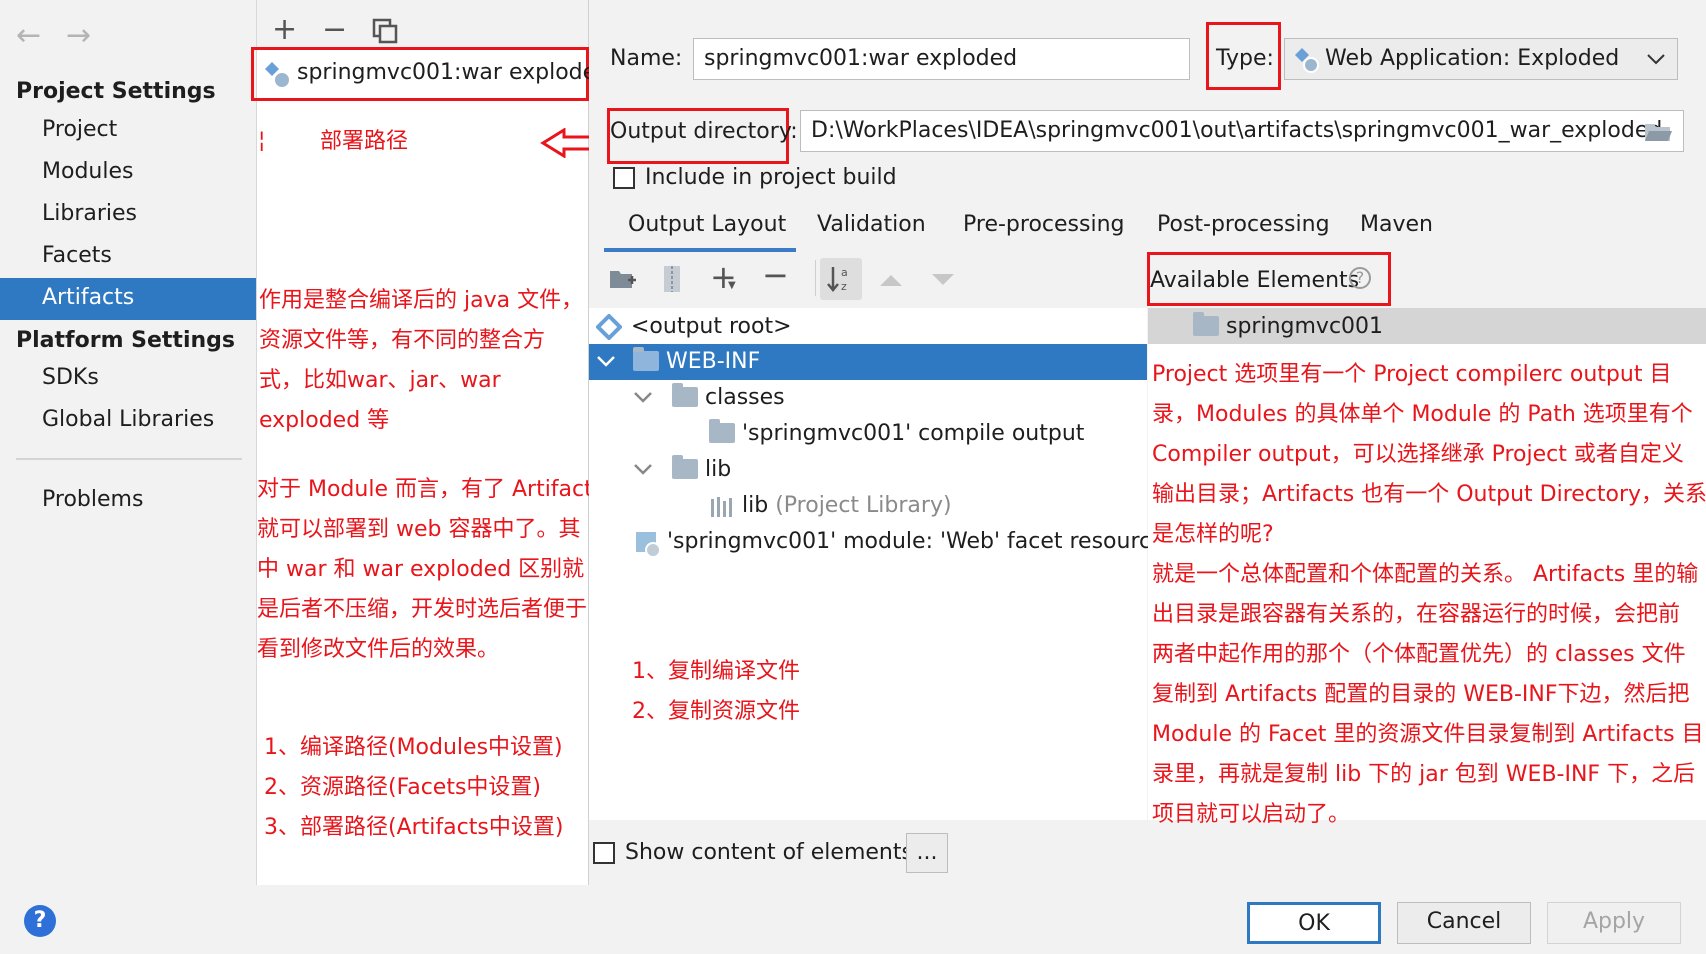 This screenshot has width=1706, height=954. I want to click on artifact-list-toolbar, so click(422, 24).